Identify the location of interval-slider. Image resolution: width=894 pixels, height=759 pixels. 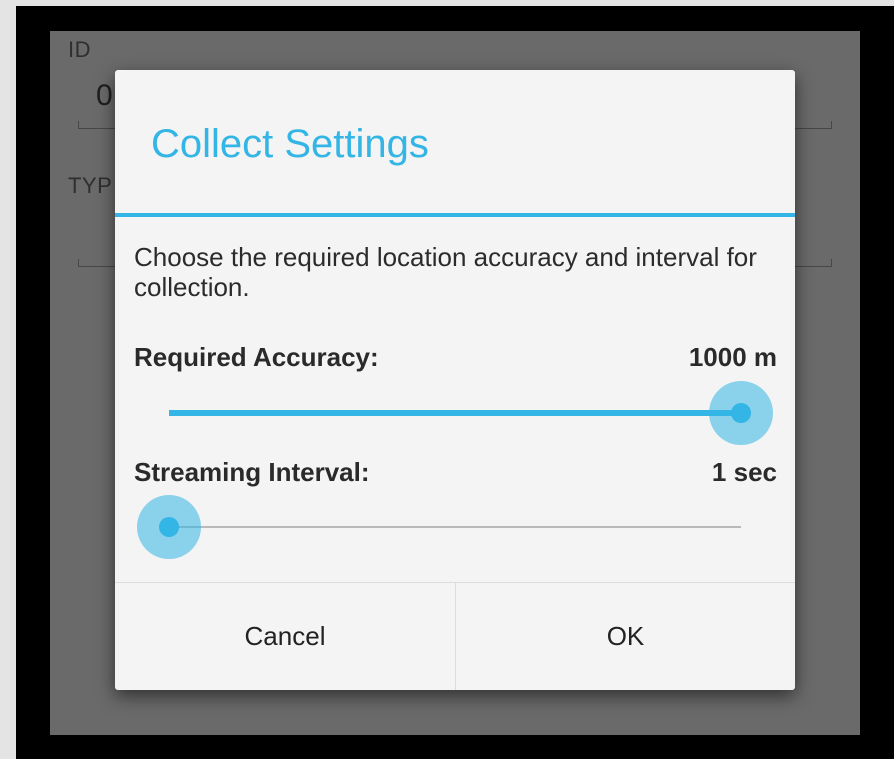
(439, 527).